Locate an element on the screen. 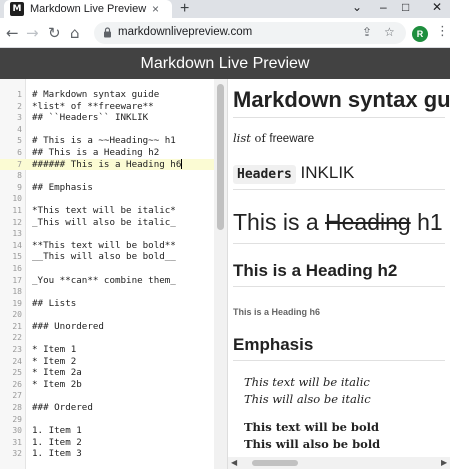  editor-line: 31 1. Item 2 is located at coordinates (114, 443).